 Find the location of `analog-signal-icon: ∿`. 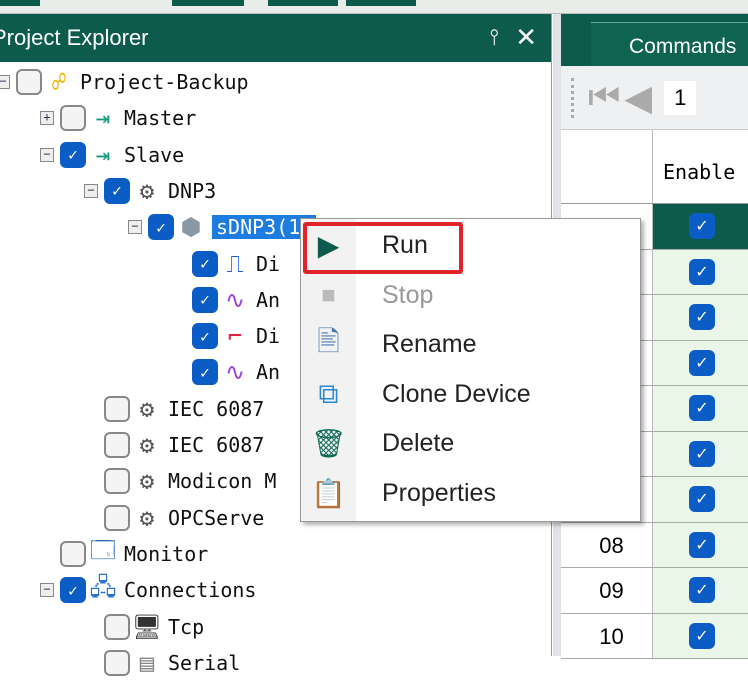

analog-signal-icon: ∿ is located at coordinates (235, 299).